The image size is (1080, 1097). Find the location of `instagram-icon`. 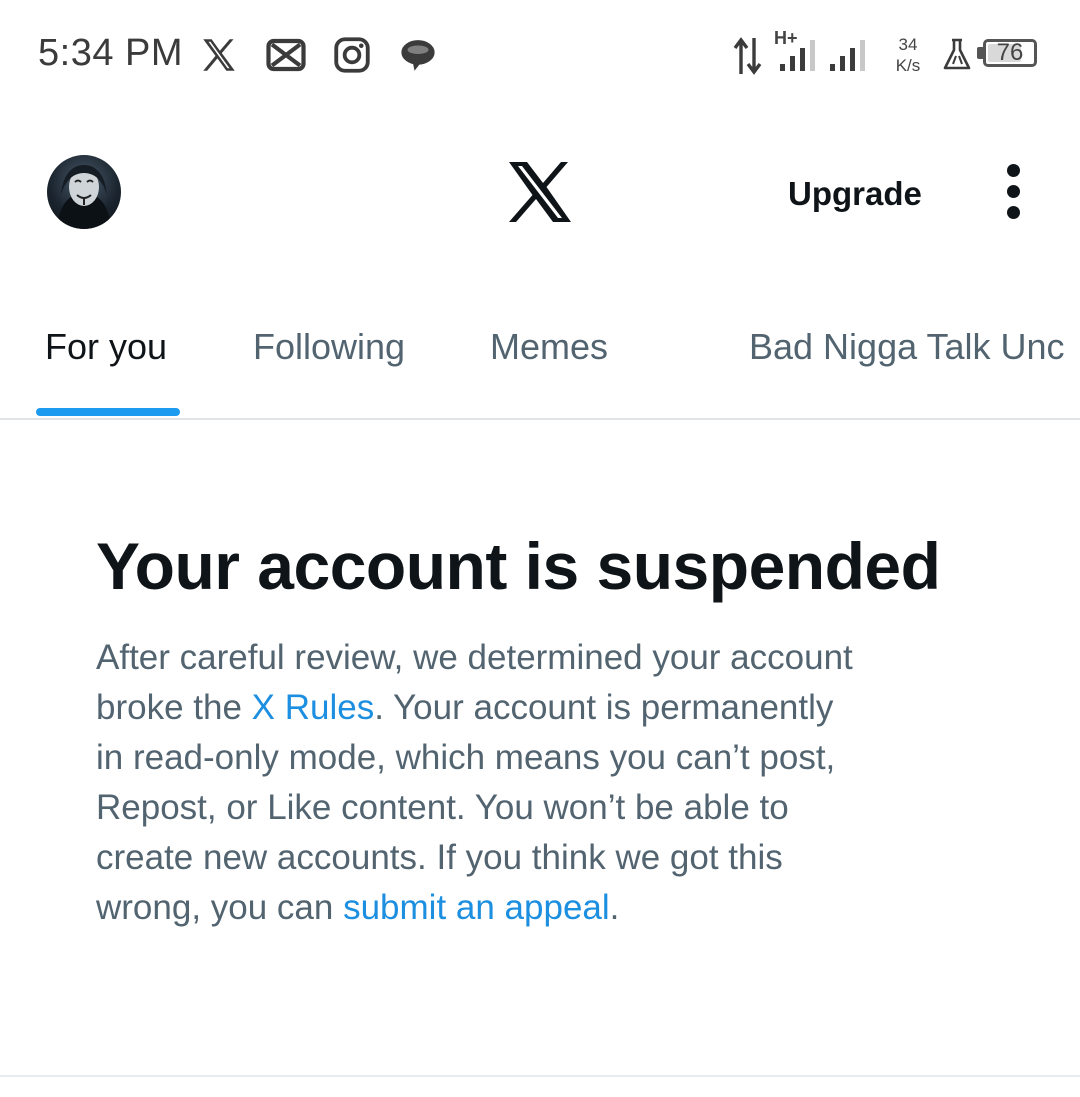

instagram-icon is located at coordinates (352, 55).